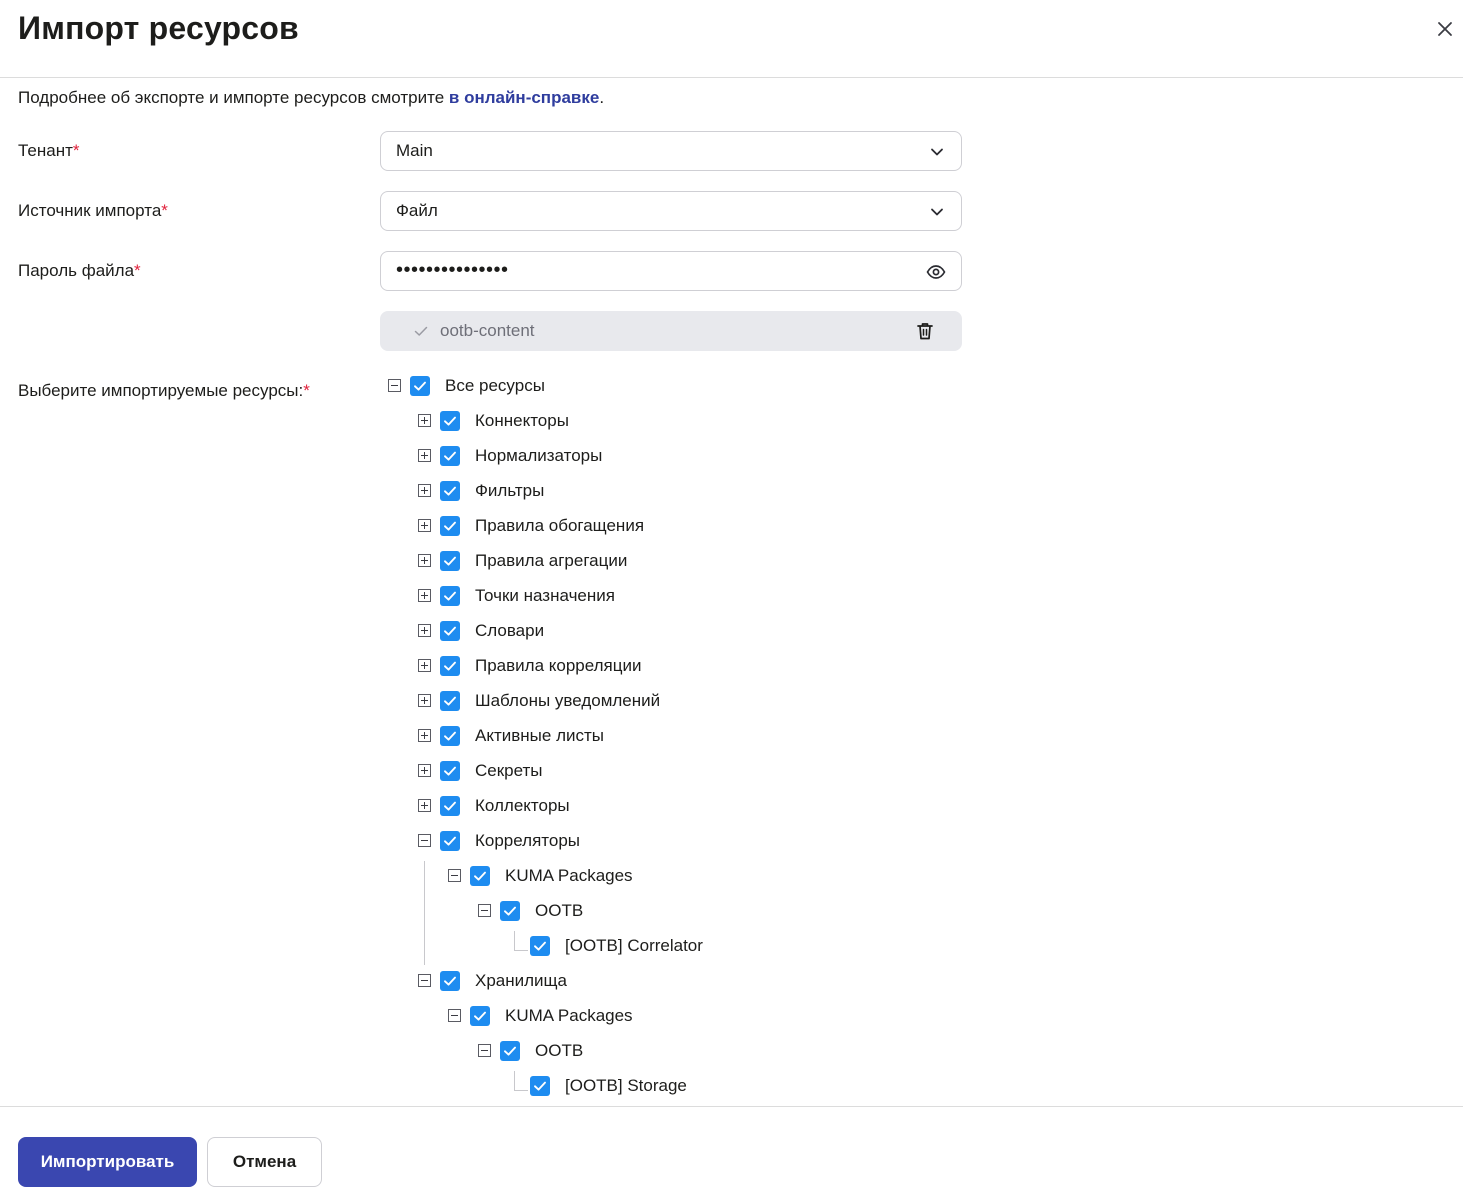 This screenshot has width=1463, height=1200. Describe the element at coordinates (500, 490) in the screenshot. I see `tree-node: Фильтры` at that location.